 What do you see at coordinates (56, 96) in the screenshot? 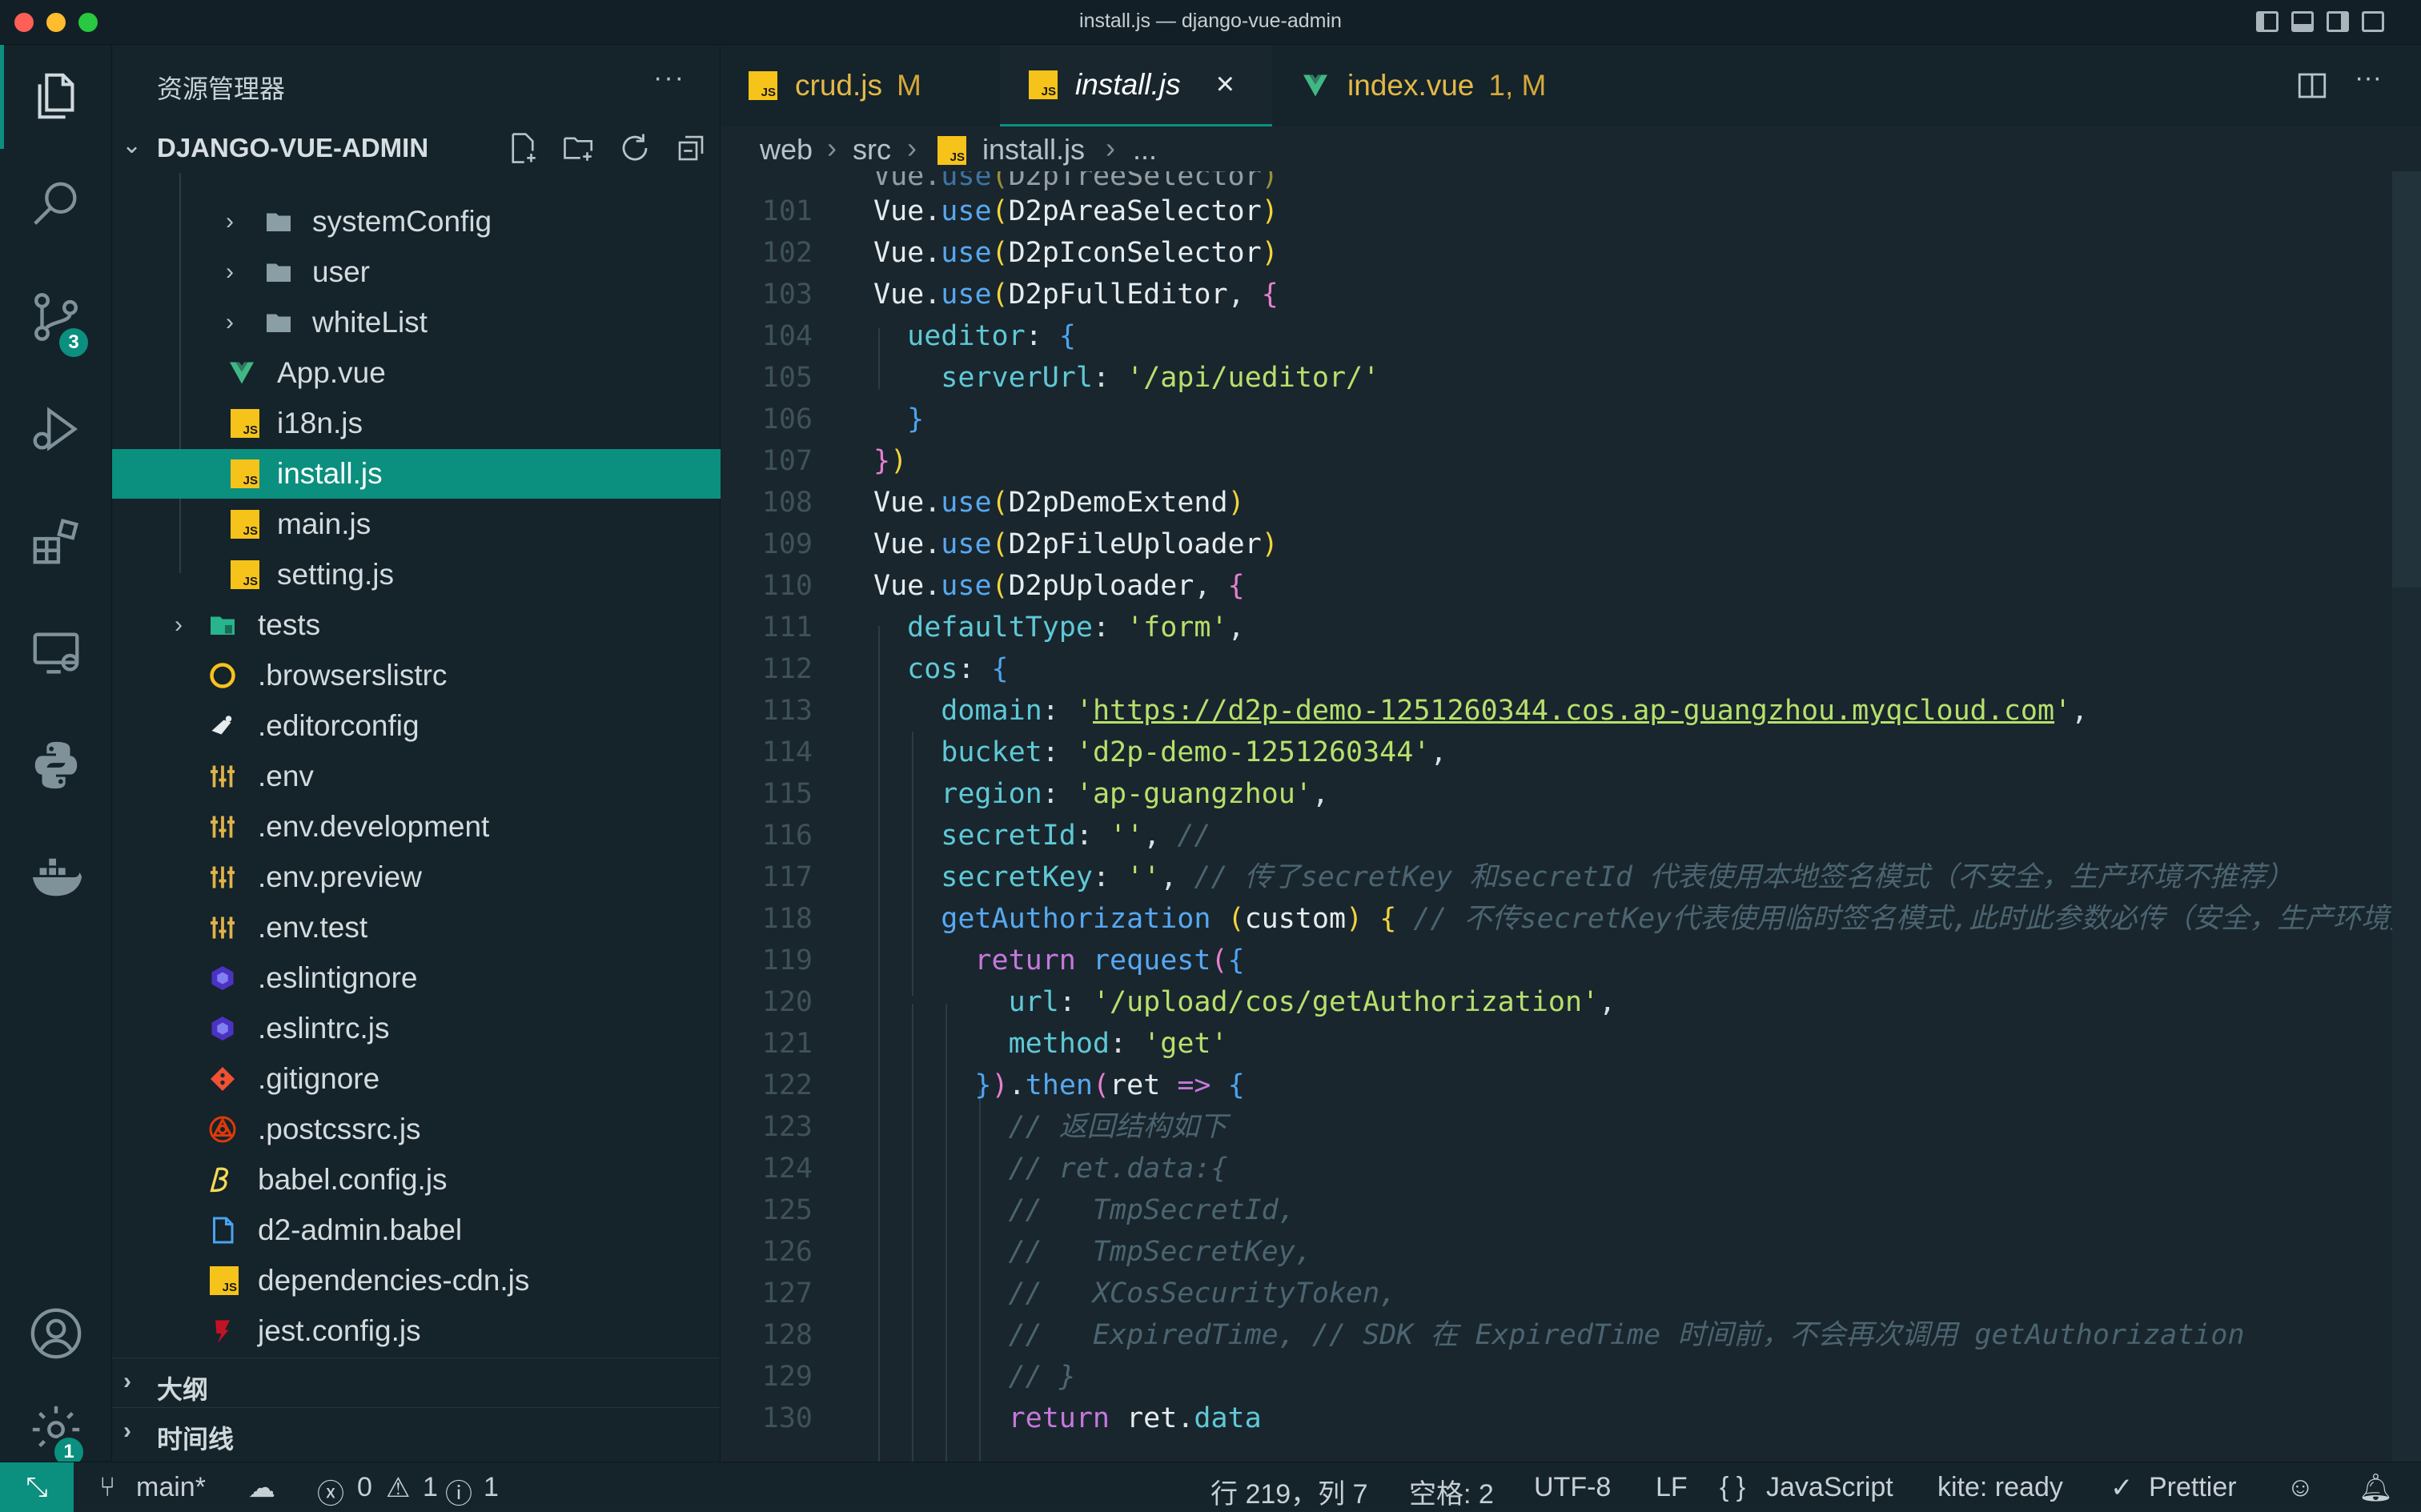
I see `explorer-icon` at bounding box center [56, 96].